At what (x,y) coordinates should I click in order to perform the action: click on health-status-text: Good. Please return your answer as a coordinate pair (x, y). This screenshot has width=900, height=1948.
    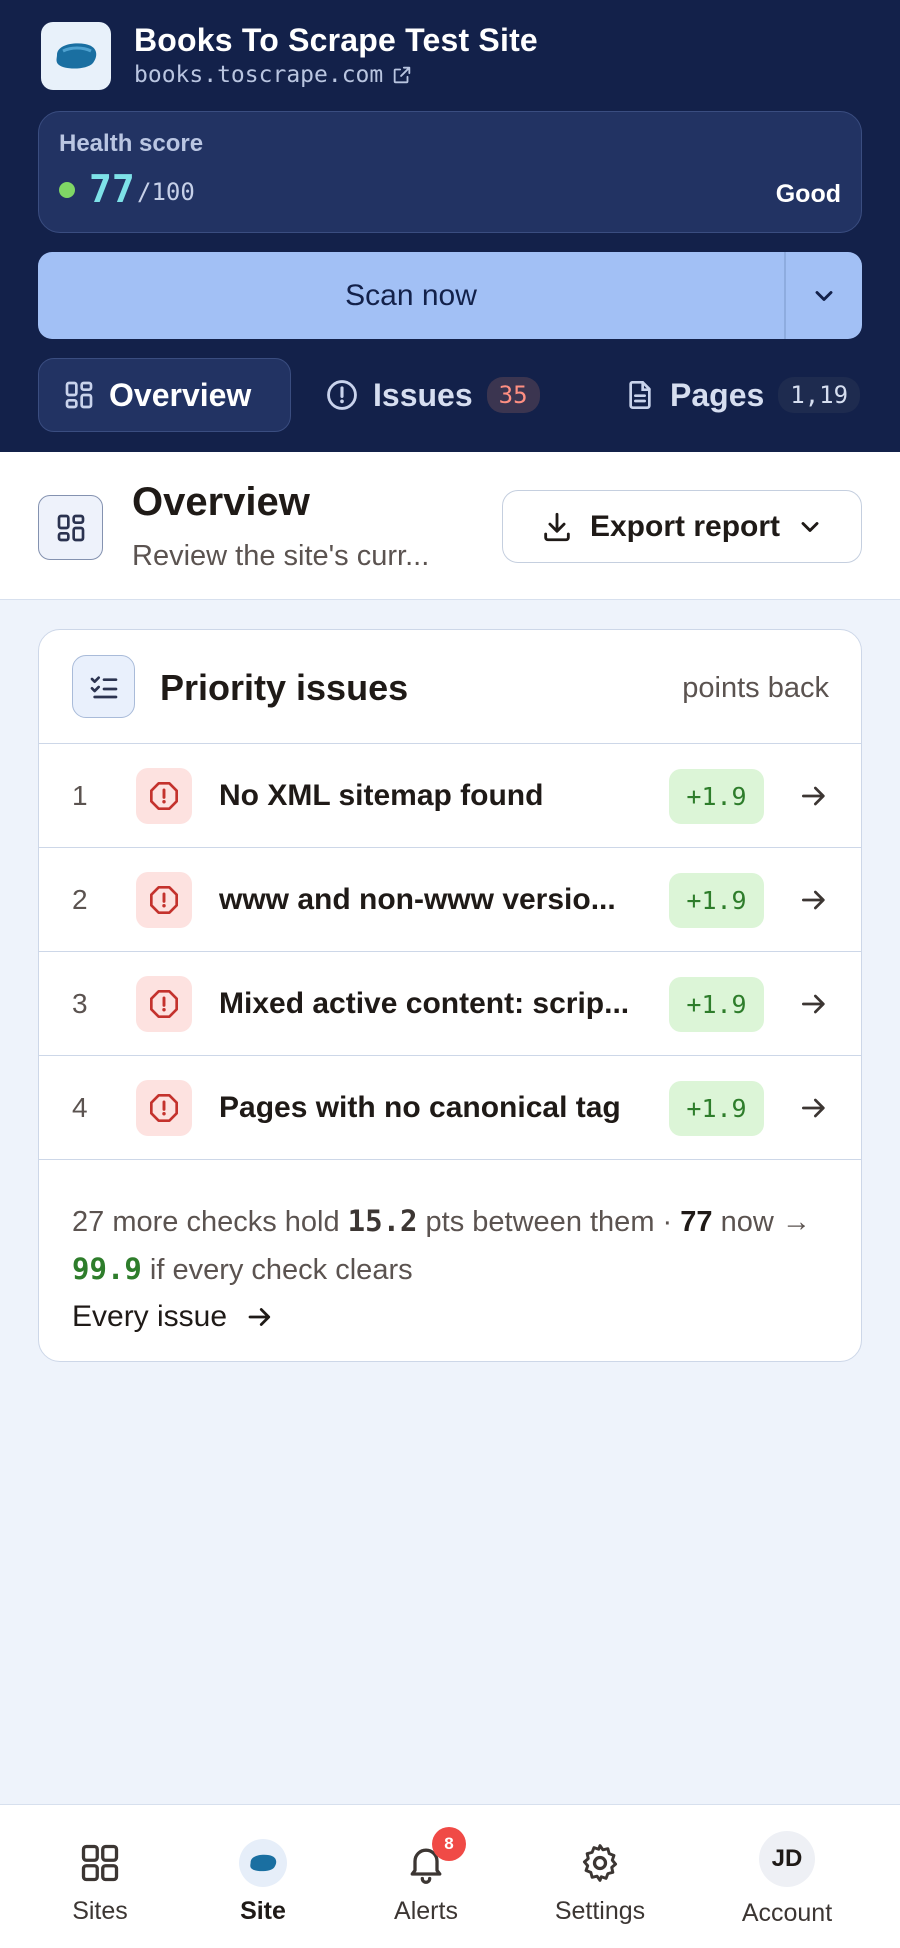
    Looking at the image, I should click on (808, 194).